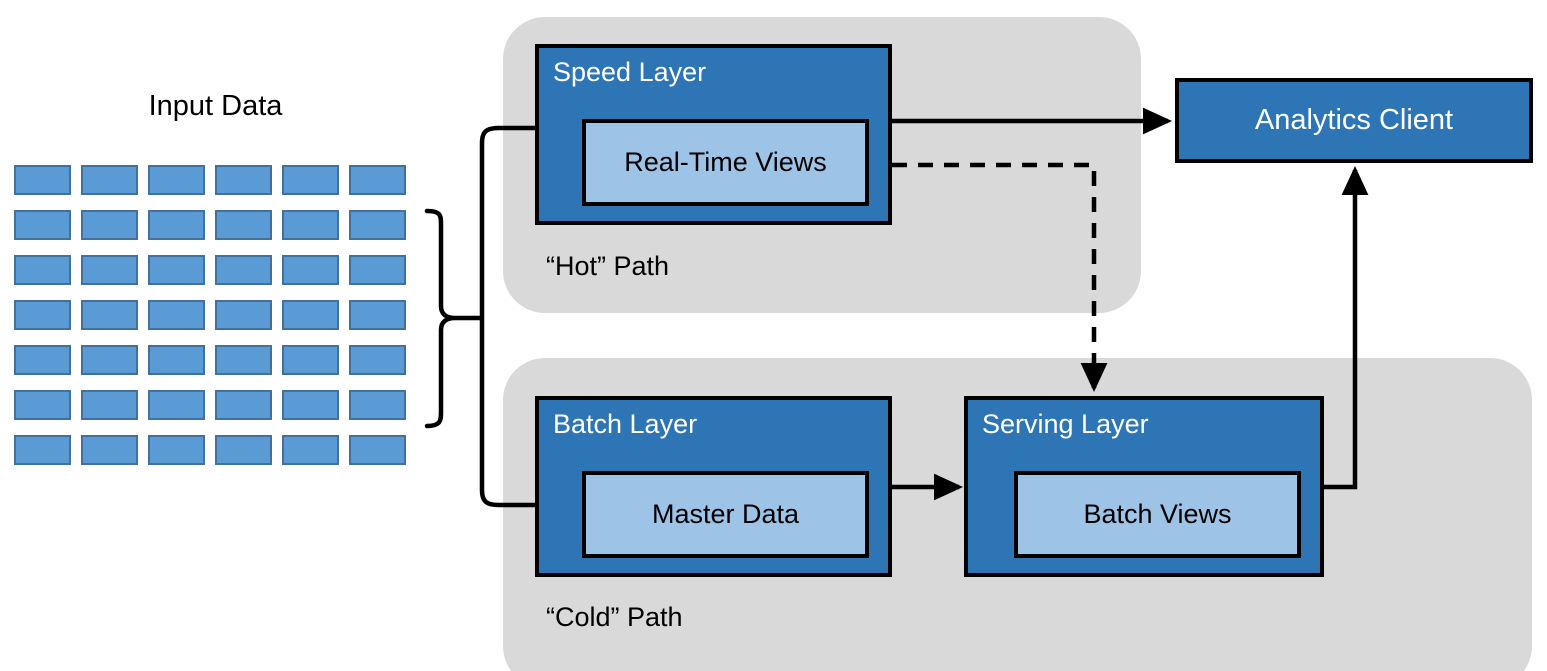 The height and width of the screenshot is (671, 1547). What do you see at coordinates (630, 72) in the screenshot?
I see `speed-layer-title: Speed Layer` at bounding box center [630, 72].